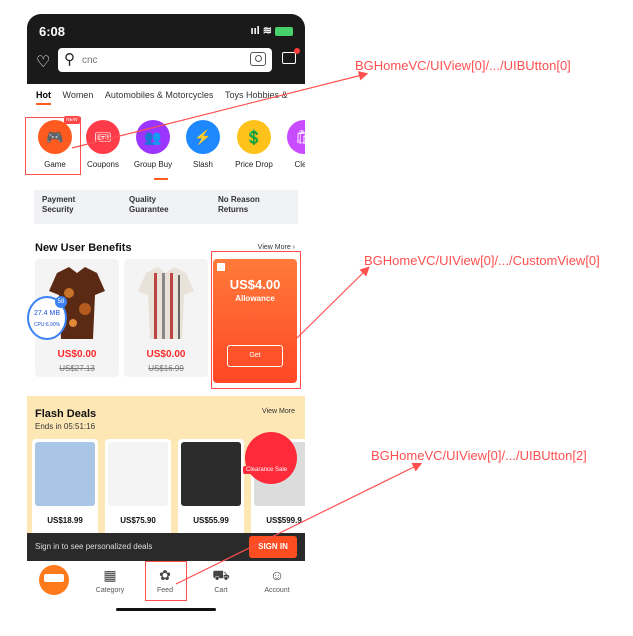 The width and height of the screenshot is (633, 636). Describe the element at coordinates (463, 65) in the screenshot. I see `annotation-label-1: BGHomeVC/UIView[0]/.../UIBUtton[0]` at that location.